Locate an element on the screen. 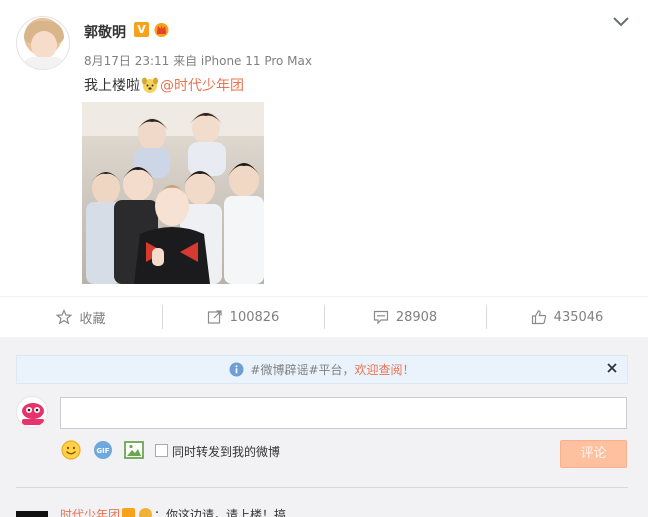 Image resolution: width=648 pixels, height=517 pixels. like-count: 435046 is located at coordinates (578, 317).